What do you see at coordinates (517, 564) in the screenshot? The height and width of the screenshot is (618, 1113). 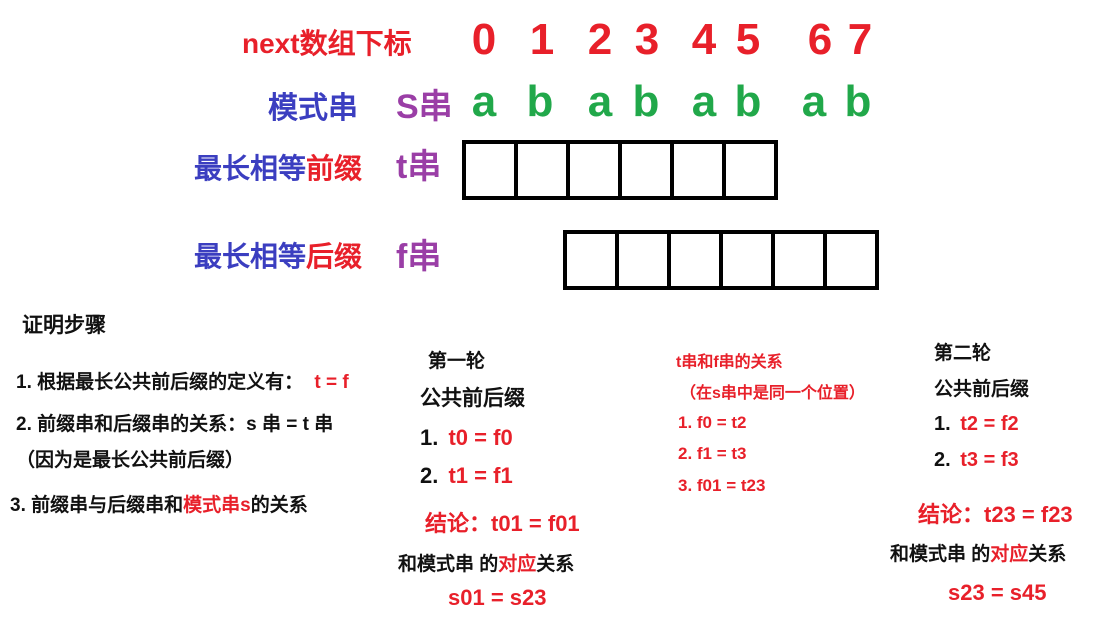 I see `round1-relation-part2: 对应` at bounding box center [517, 564].